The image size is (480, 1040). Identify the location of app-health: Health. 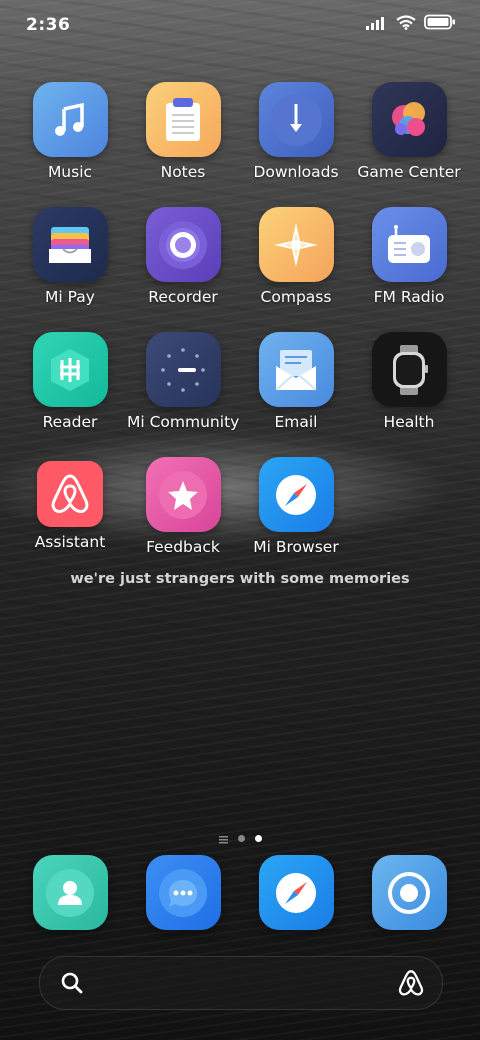
(409, 381).